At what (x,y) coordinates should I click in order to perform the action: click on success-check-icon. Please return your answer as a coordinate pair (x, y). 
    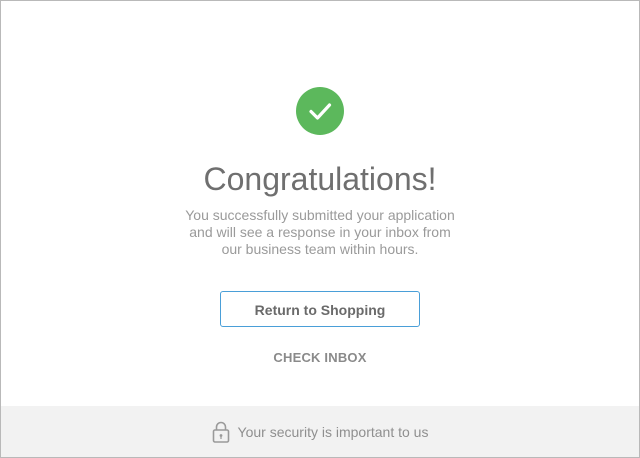
    Looking at the image, I should click on (320, 111).